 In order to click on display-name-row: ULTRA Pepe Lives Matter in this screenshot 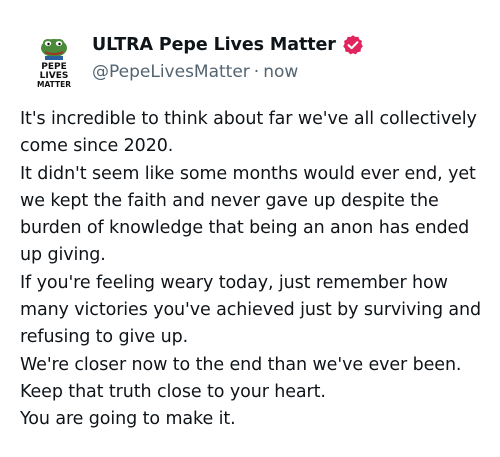, I will do `click(228, 45)`.